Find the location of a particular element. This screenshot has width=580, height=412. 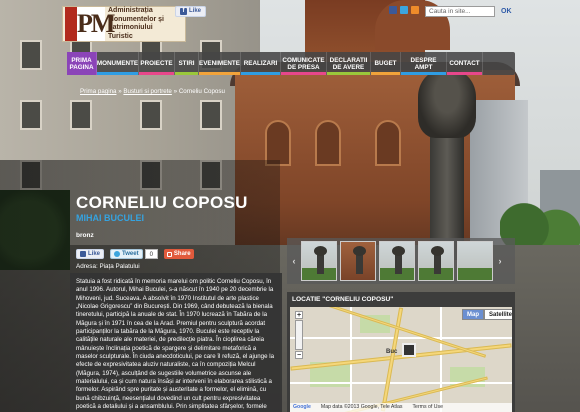

gallery-prev-arrow: ‹ is located at coordinates (294, 261).